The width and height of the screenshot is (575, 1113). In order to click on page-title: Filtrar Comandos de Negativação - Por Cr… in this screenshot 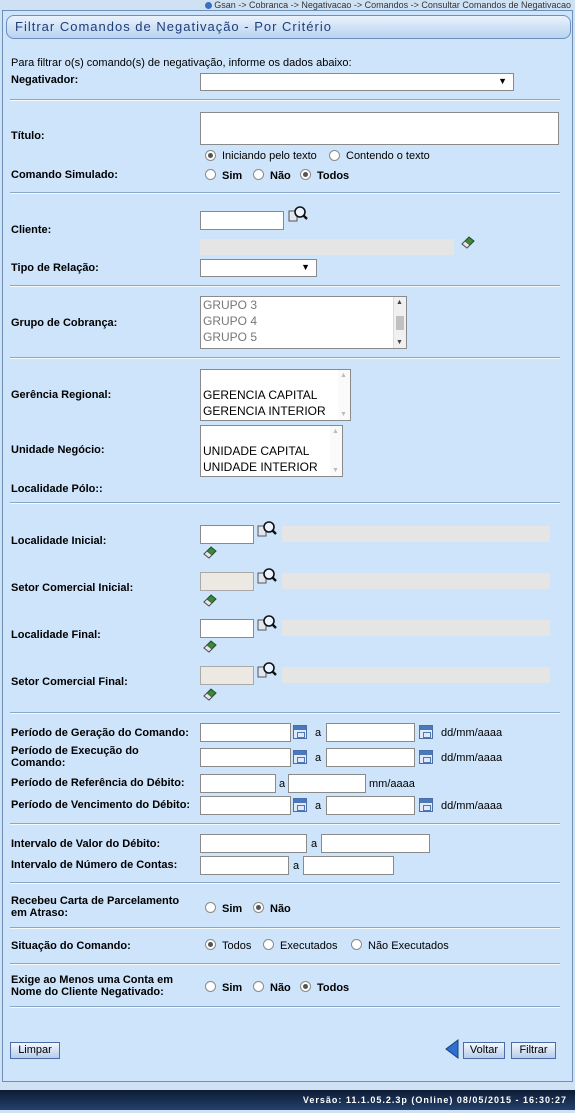, I will do `click(288, 27)`.